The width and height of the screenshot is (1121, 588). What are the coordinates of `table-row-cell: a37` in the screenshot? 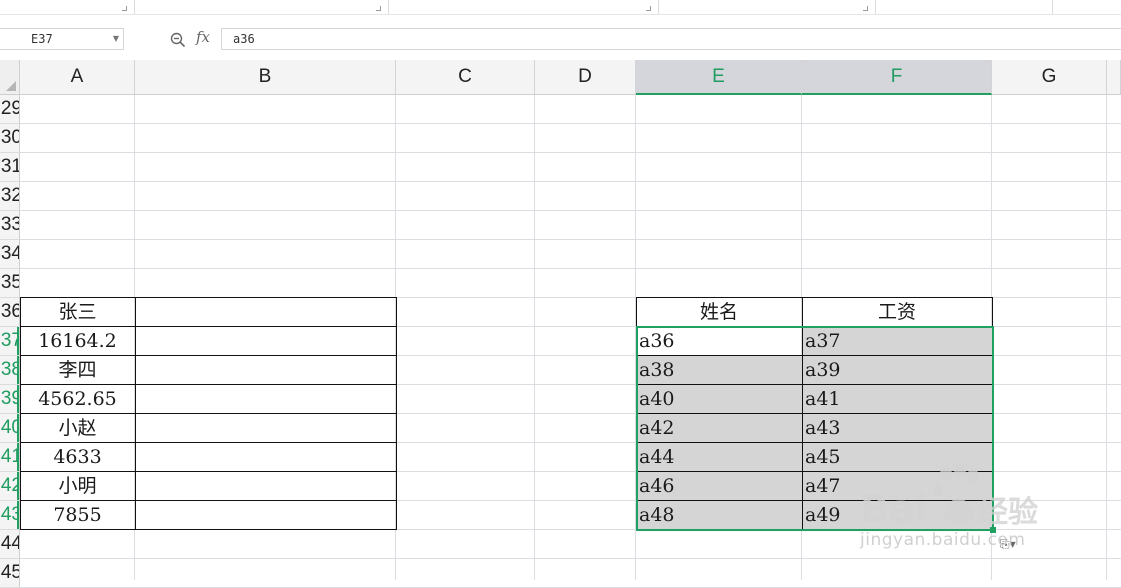 It's located at (897, 341).